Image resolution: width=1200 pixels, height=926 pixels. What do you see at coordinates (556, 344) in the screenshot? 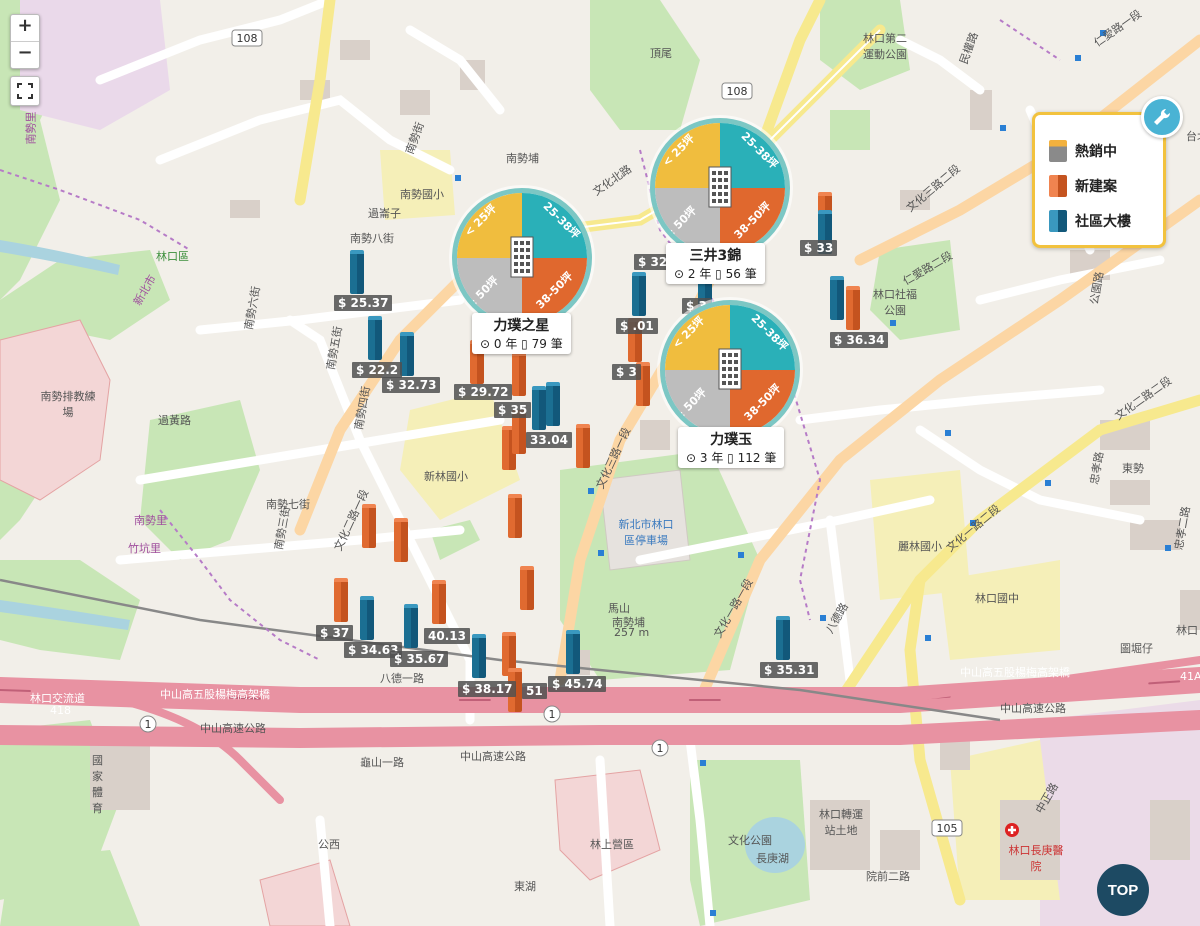
I see `cluster-count-unit: 筆` at bounding box center [556, 344].